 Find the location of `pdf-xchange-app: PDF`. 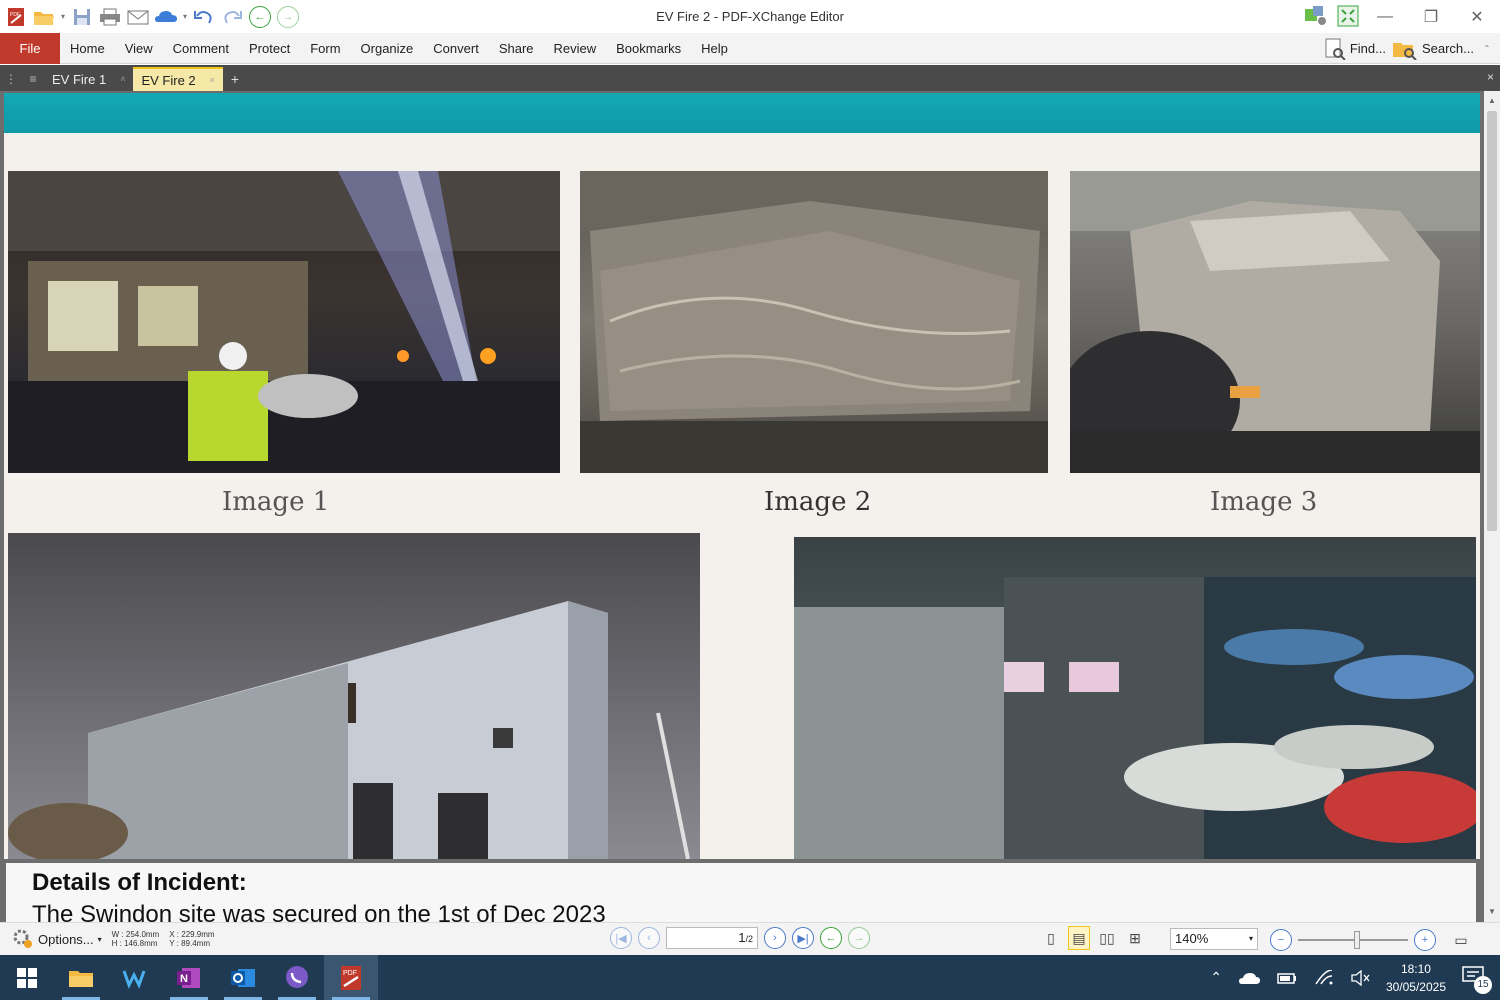

pdf-xchange-app: PDF is located at coordinates (351, 977).